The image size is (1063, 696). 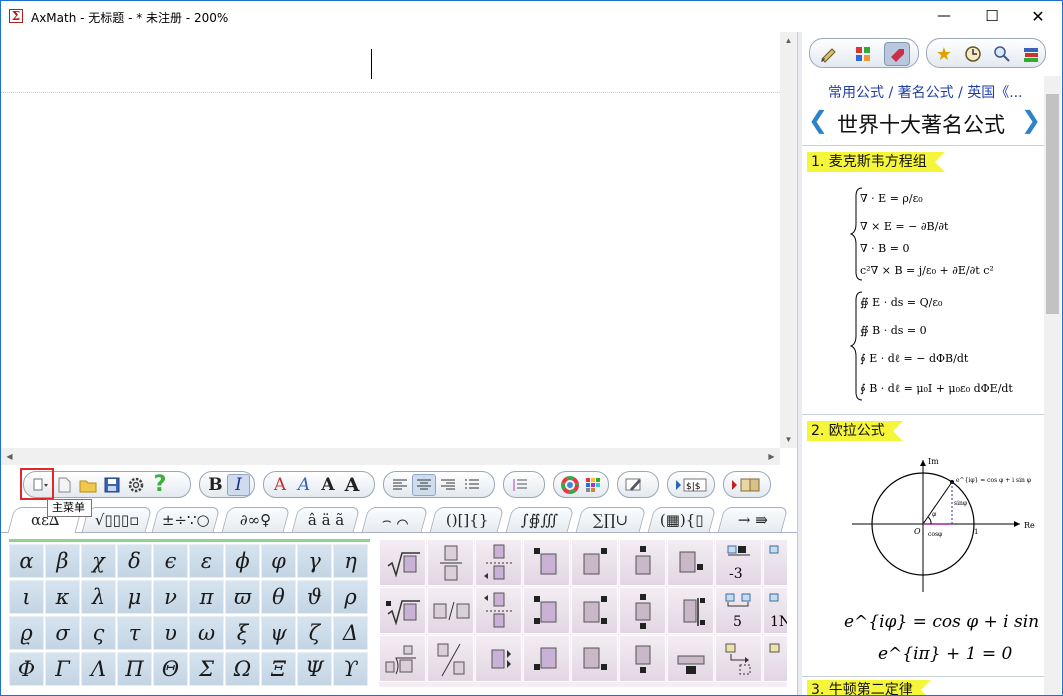 What do you see at coordinates (98, 633) in the screenshot?
I see `greek-symbol-button: ς` at bounding box center [98, 633].